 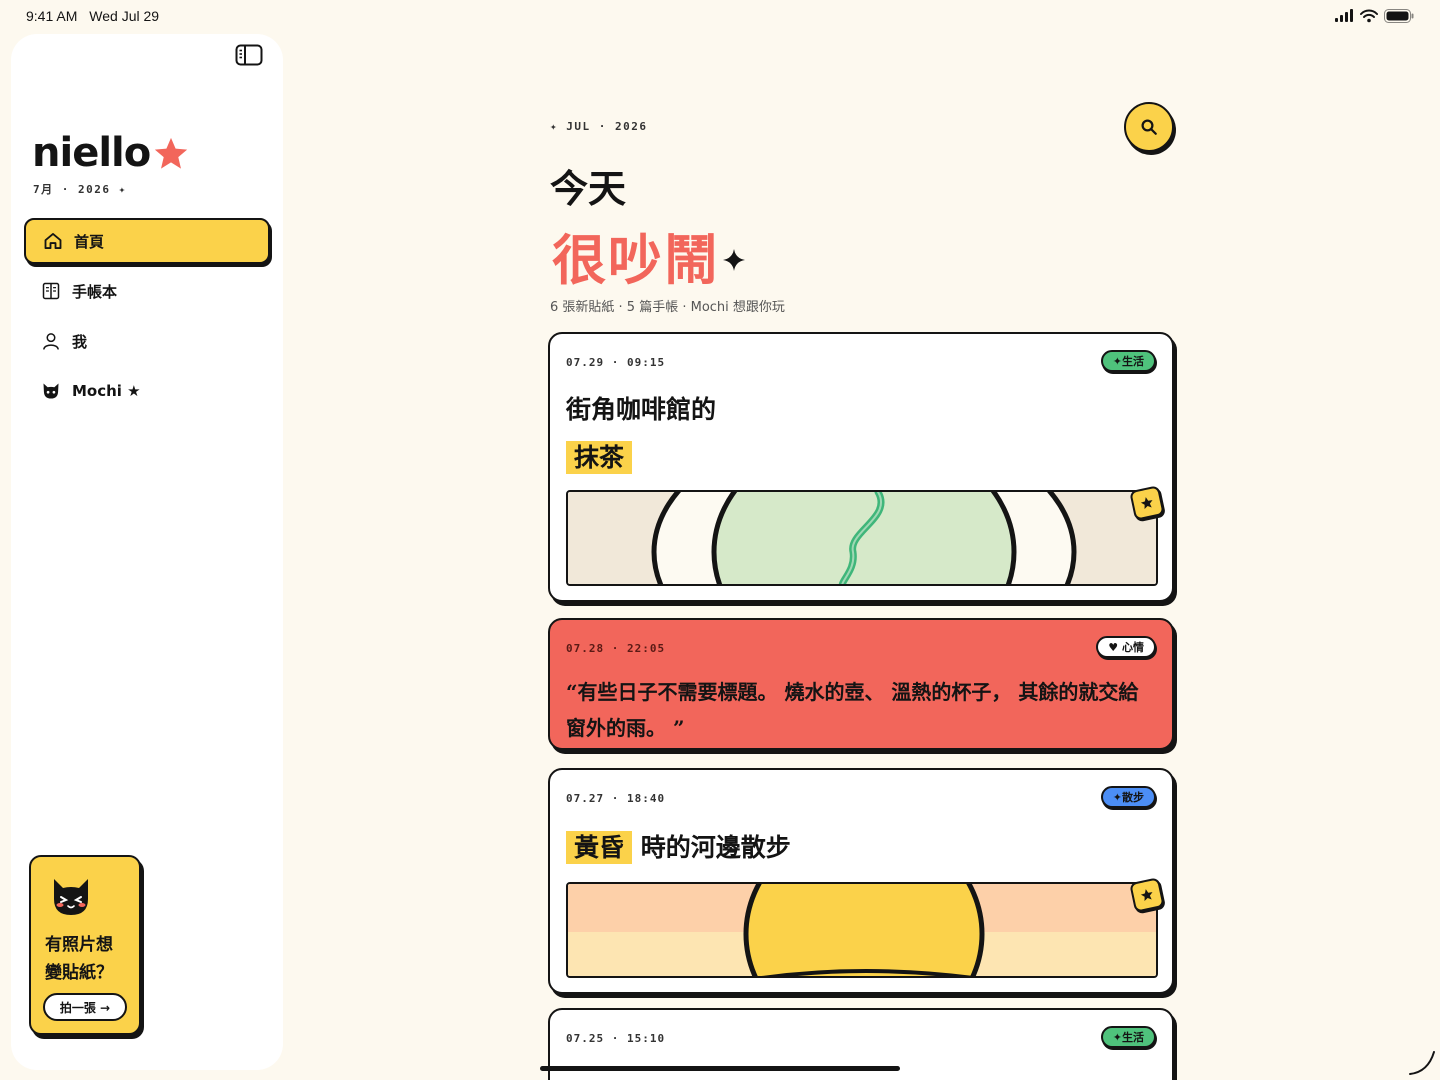 I want to click on entry-timestamp: 07.27 · 18:40, so click(x=616, y=798).